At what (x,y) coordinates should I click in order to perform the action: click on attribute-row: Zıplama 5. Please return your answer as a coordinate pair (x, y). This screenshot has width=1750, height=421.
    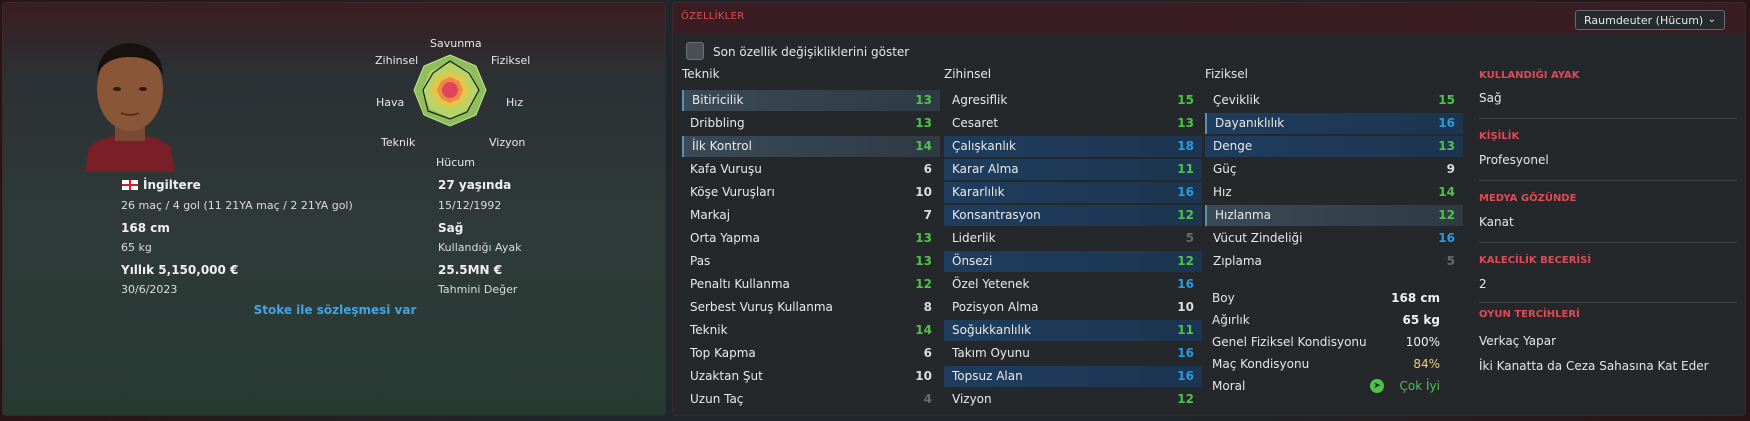
    Looking at the image, I should click on (1334, 261).